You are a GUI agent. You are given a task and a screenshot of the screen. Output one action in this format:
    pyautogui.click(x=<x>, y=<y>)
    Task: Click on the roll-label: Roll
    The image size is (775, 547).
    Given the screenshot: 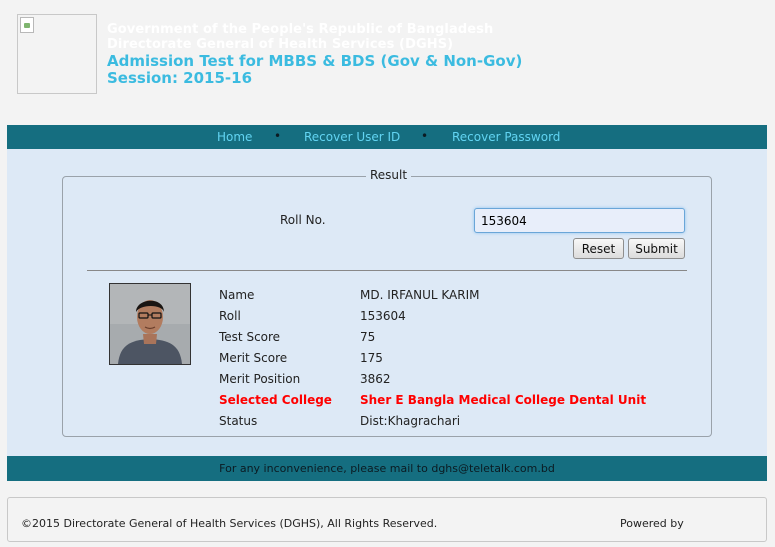 What is the action you would take?
    pyautogui.click(x=230, y=316)
    